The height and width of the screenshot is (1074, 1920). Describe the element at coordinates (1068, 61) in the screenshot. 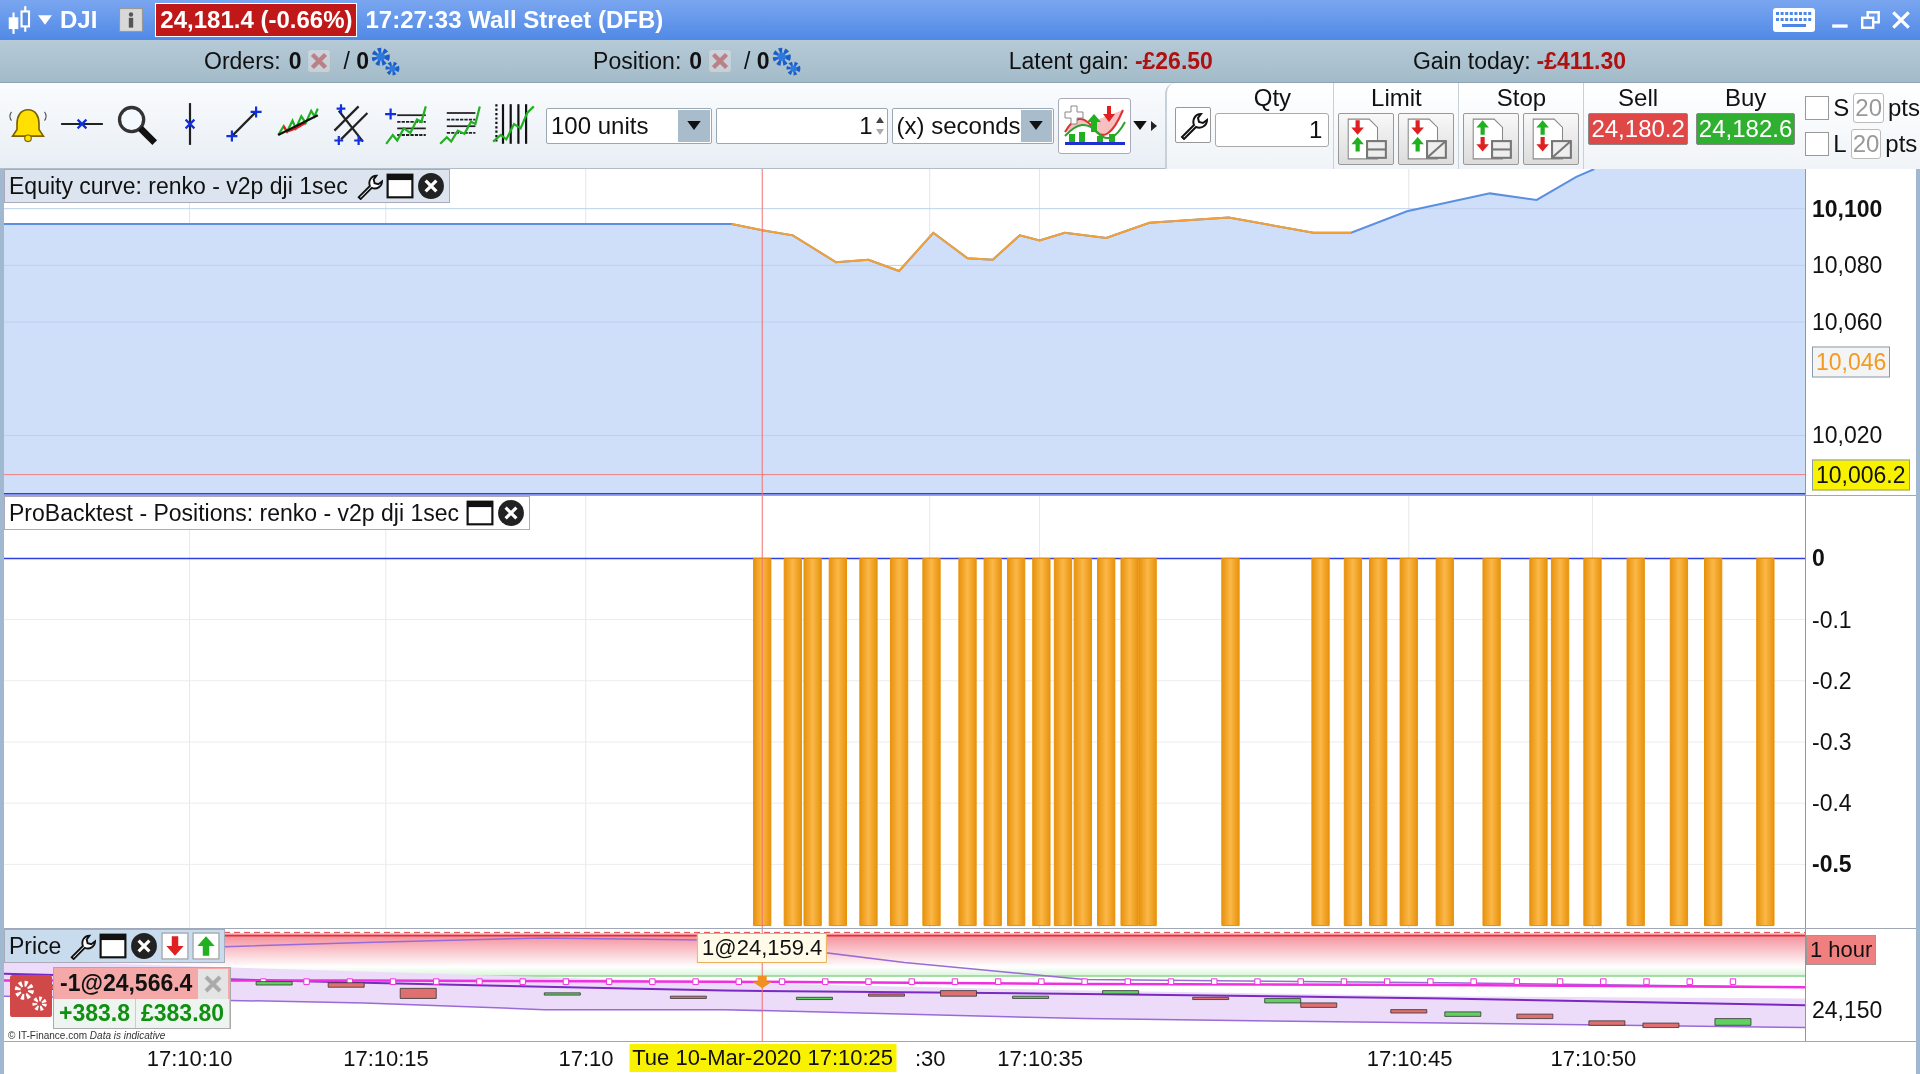

I see `latent-gain-label: Latent gain:` at that location.